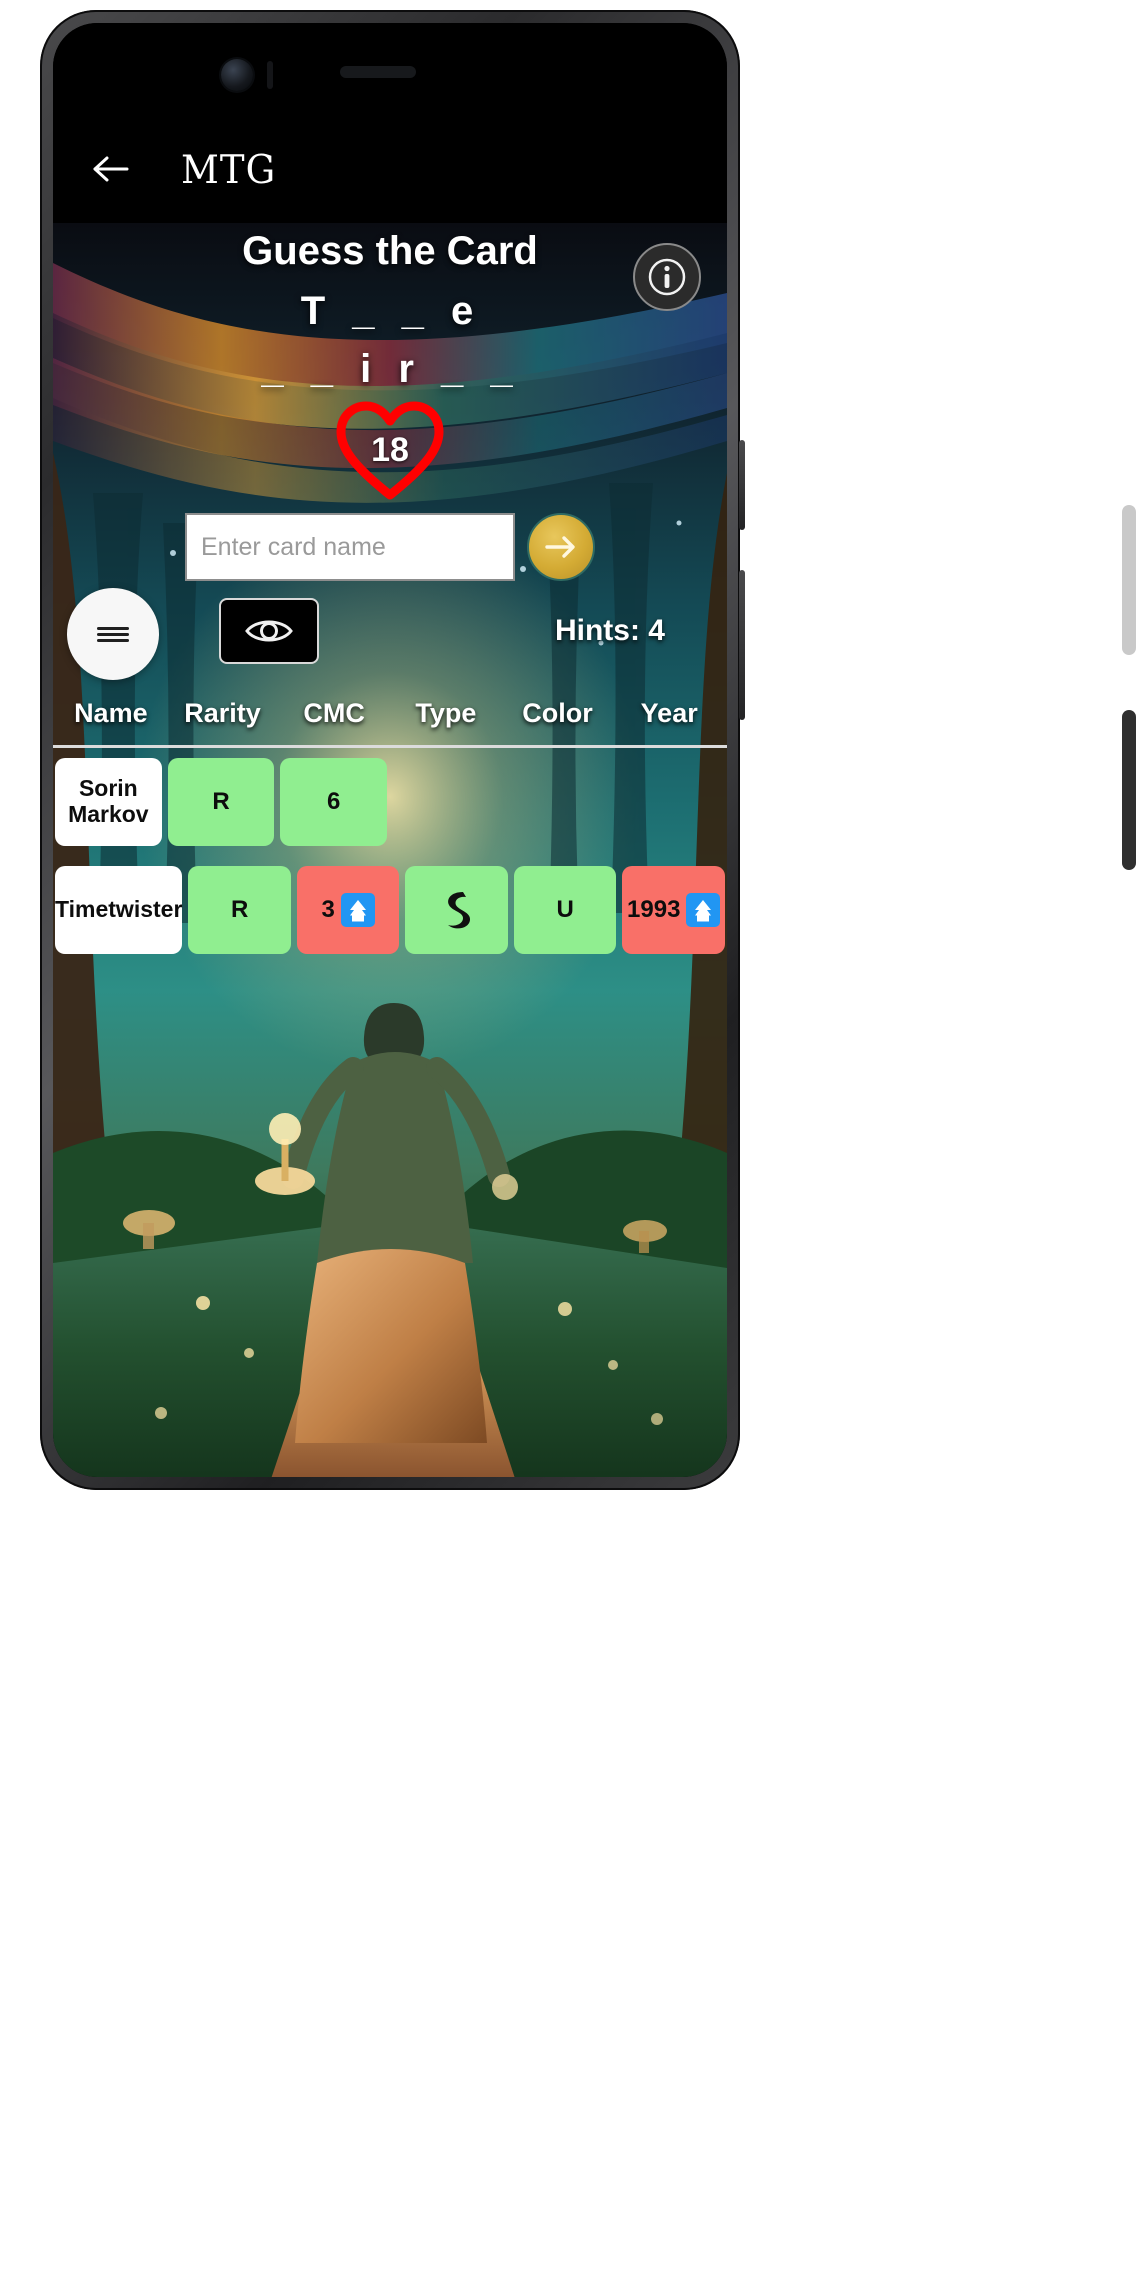  I want to click on guess-cell-cmc-value: 3, so click(328, 909).